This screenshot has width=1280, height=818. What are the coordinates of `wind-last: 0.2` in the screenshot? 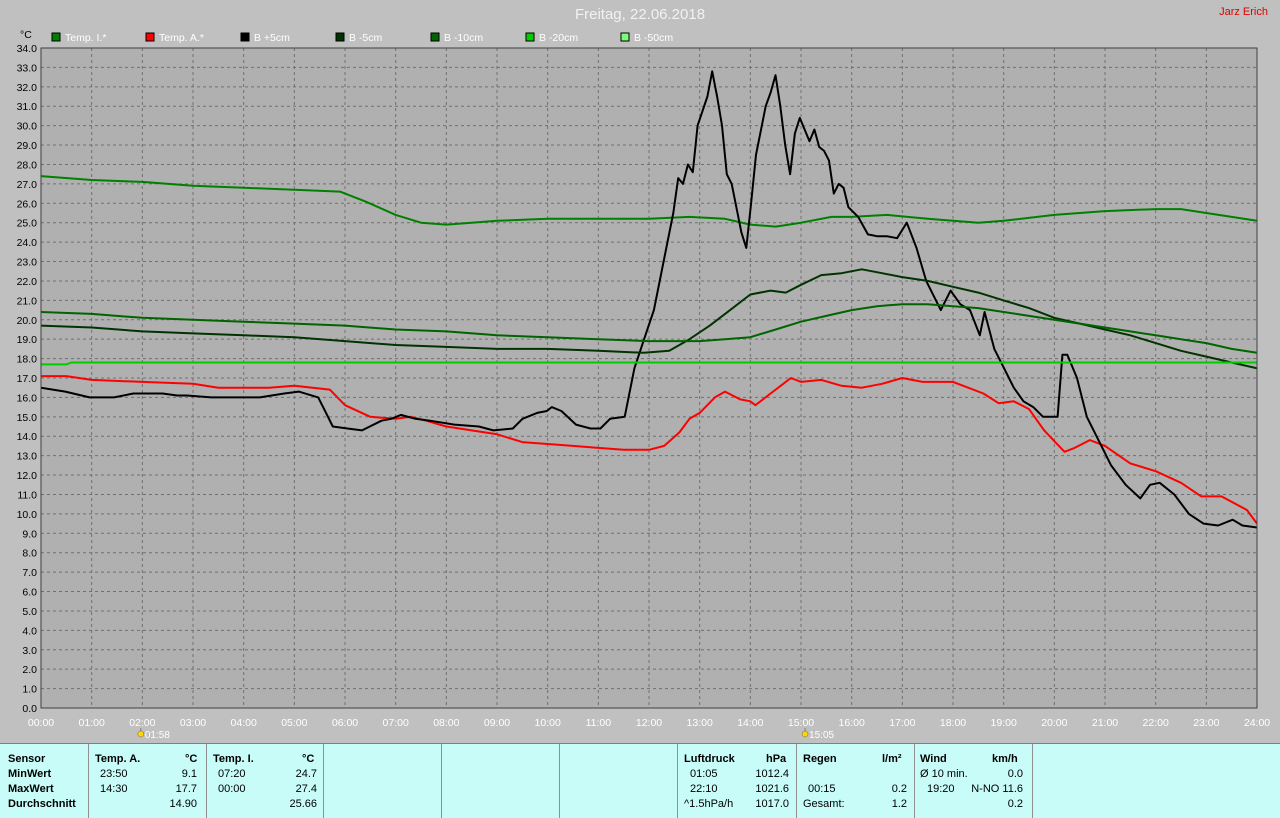 It's located at (1015, 804).